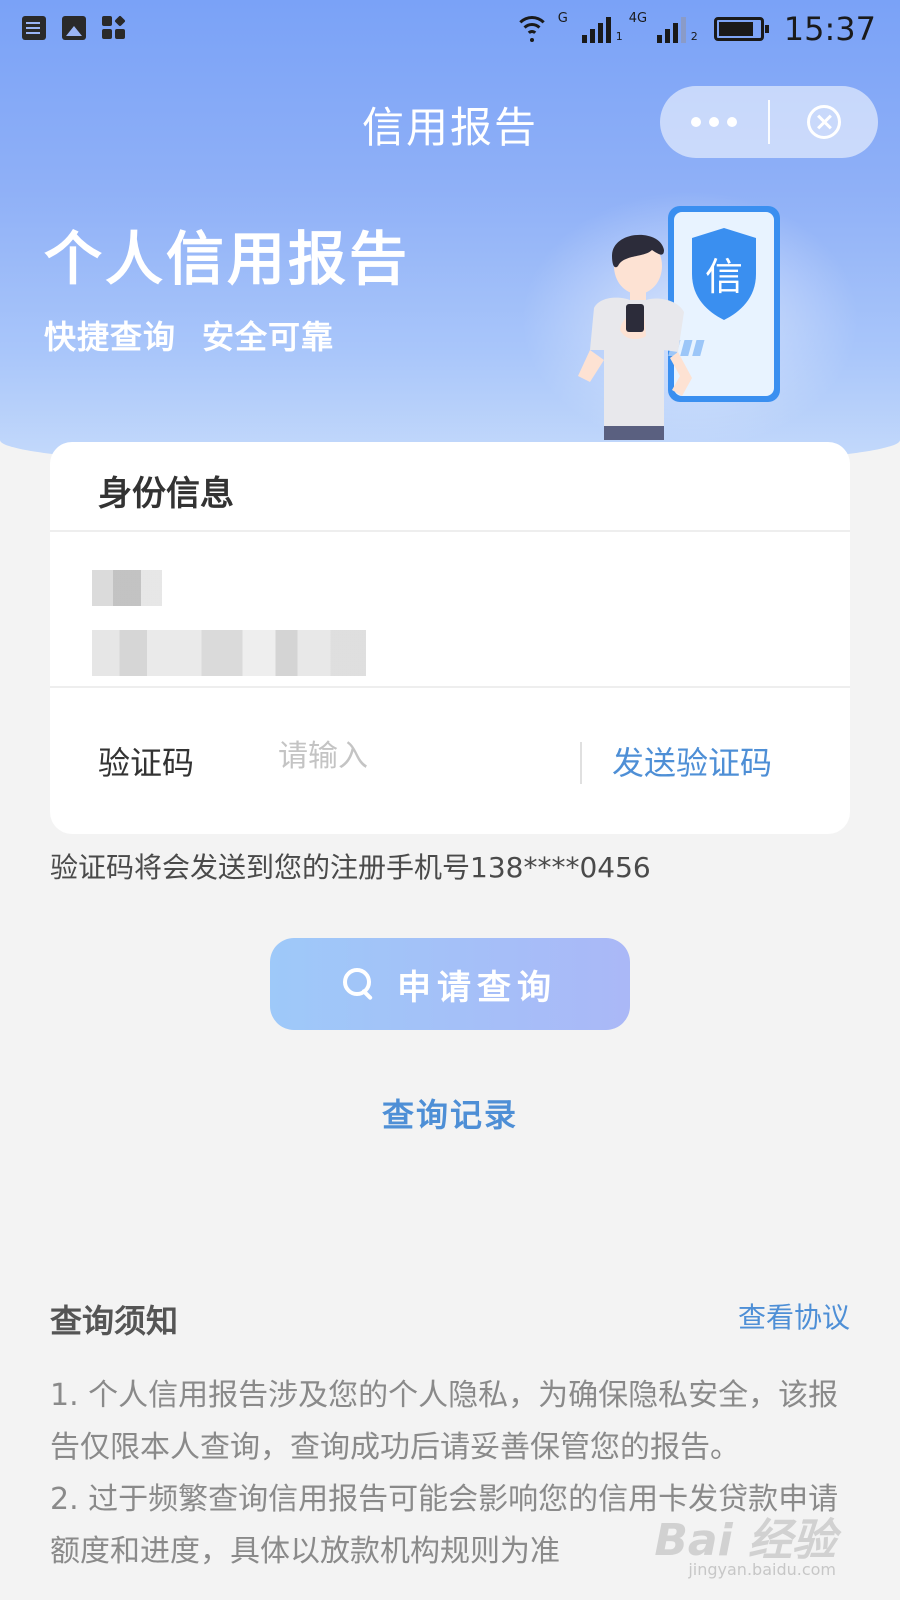 The width and height of the screenshot is (900, 1600). What do you see at coordinates (745, 1540) in the screenshot?
I see `watermark-logo: Bai 经验` at bounding box center [745, 1540].